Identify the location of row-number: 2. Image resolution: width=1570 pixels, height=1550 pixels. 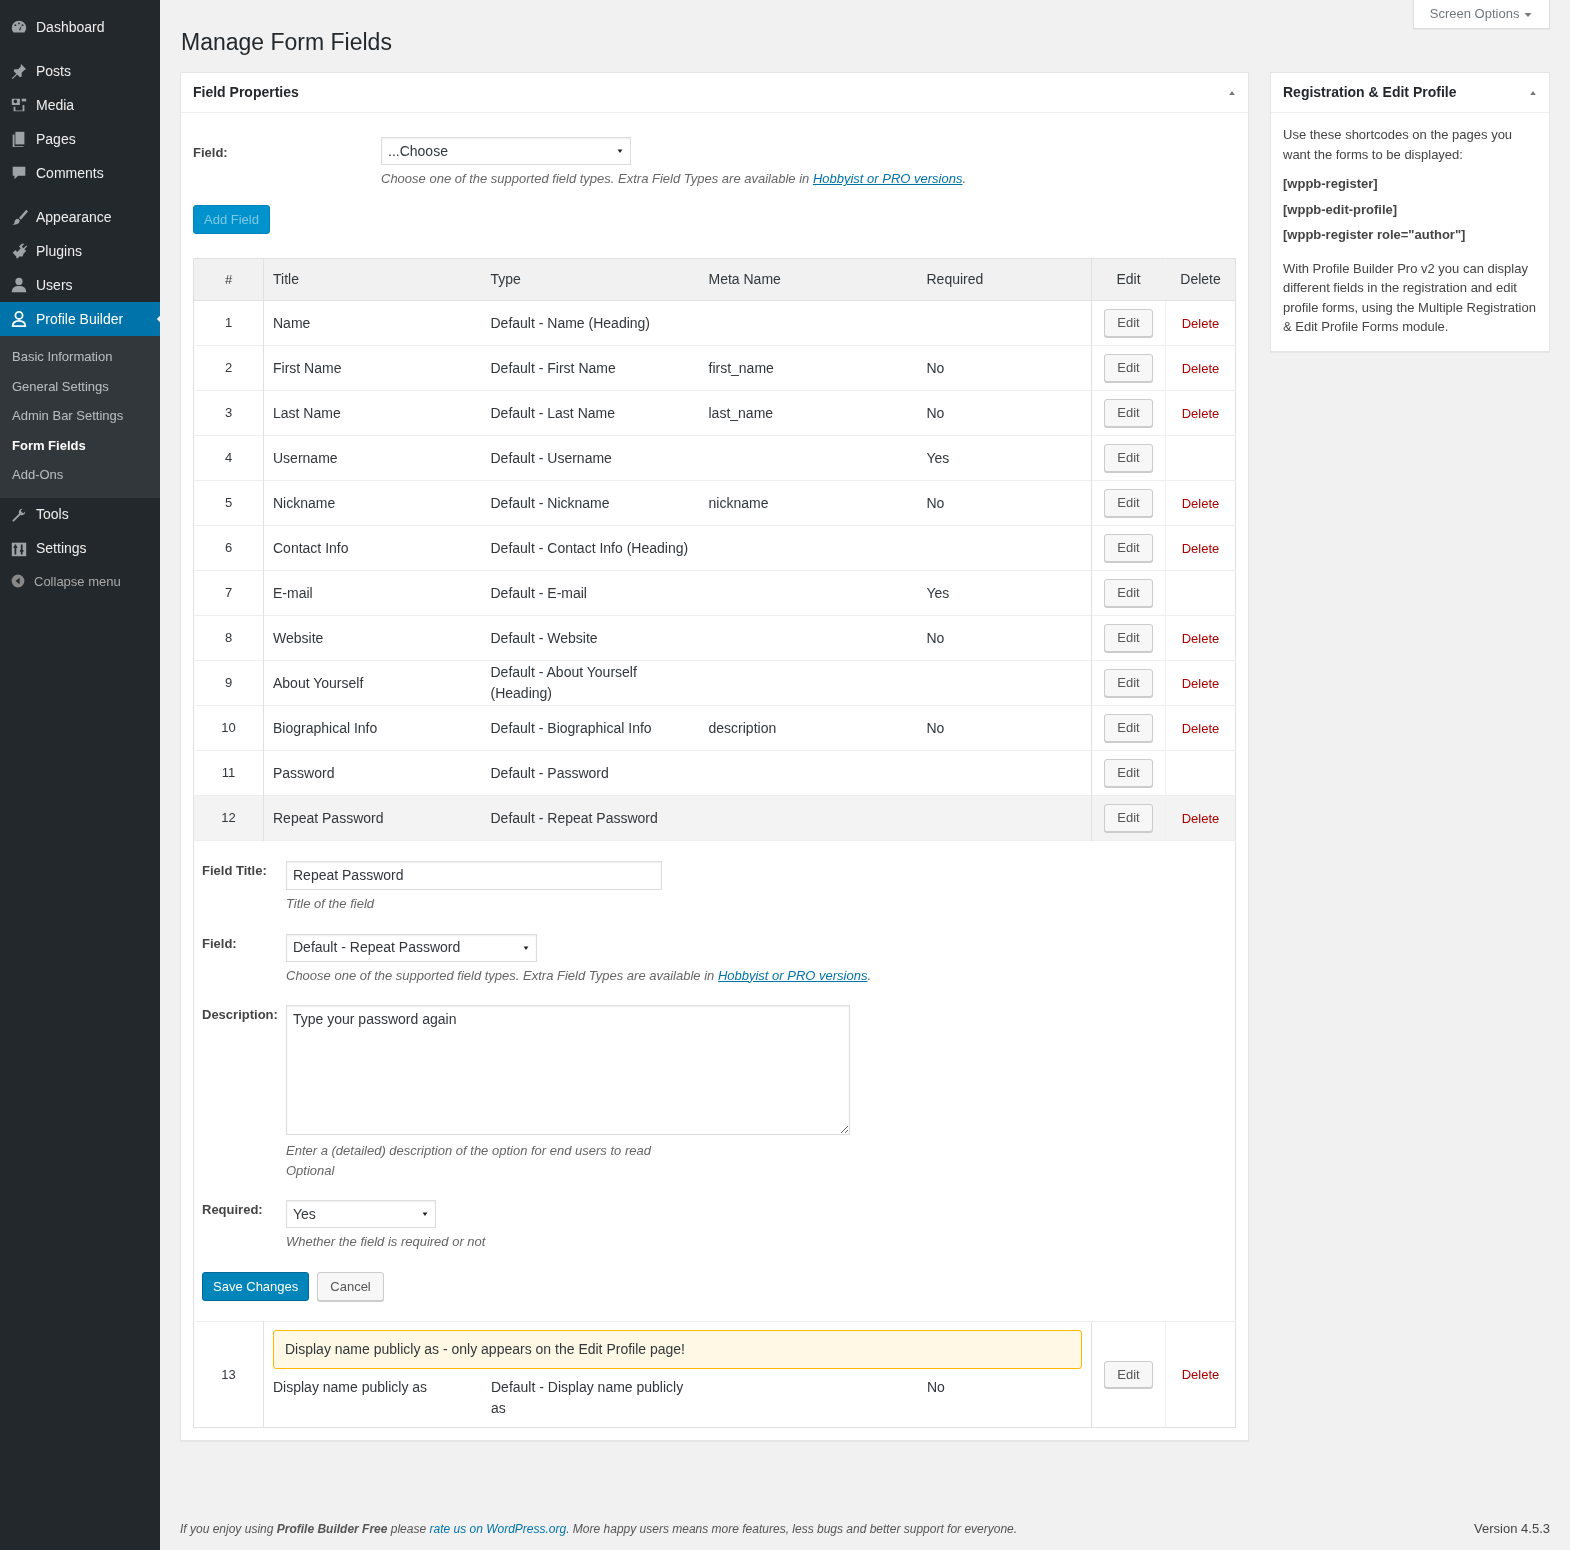
(228, 368).